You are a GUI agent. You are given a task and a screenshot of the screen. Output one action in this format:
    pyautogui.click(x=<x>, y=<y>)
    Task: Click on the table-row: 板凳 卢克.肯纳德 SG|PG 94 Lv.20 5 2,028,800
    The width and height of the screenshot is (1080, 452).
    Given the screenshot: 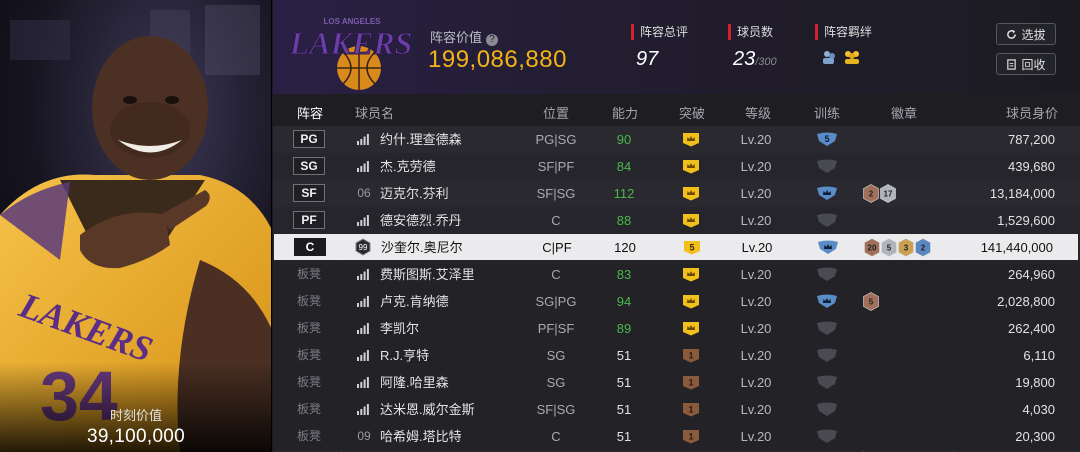 What is the action you would take?
    pyautogui.click(x=676, y=301)
    